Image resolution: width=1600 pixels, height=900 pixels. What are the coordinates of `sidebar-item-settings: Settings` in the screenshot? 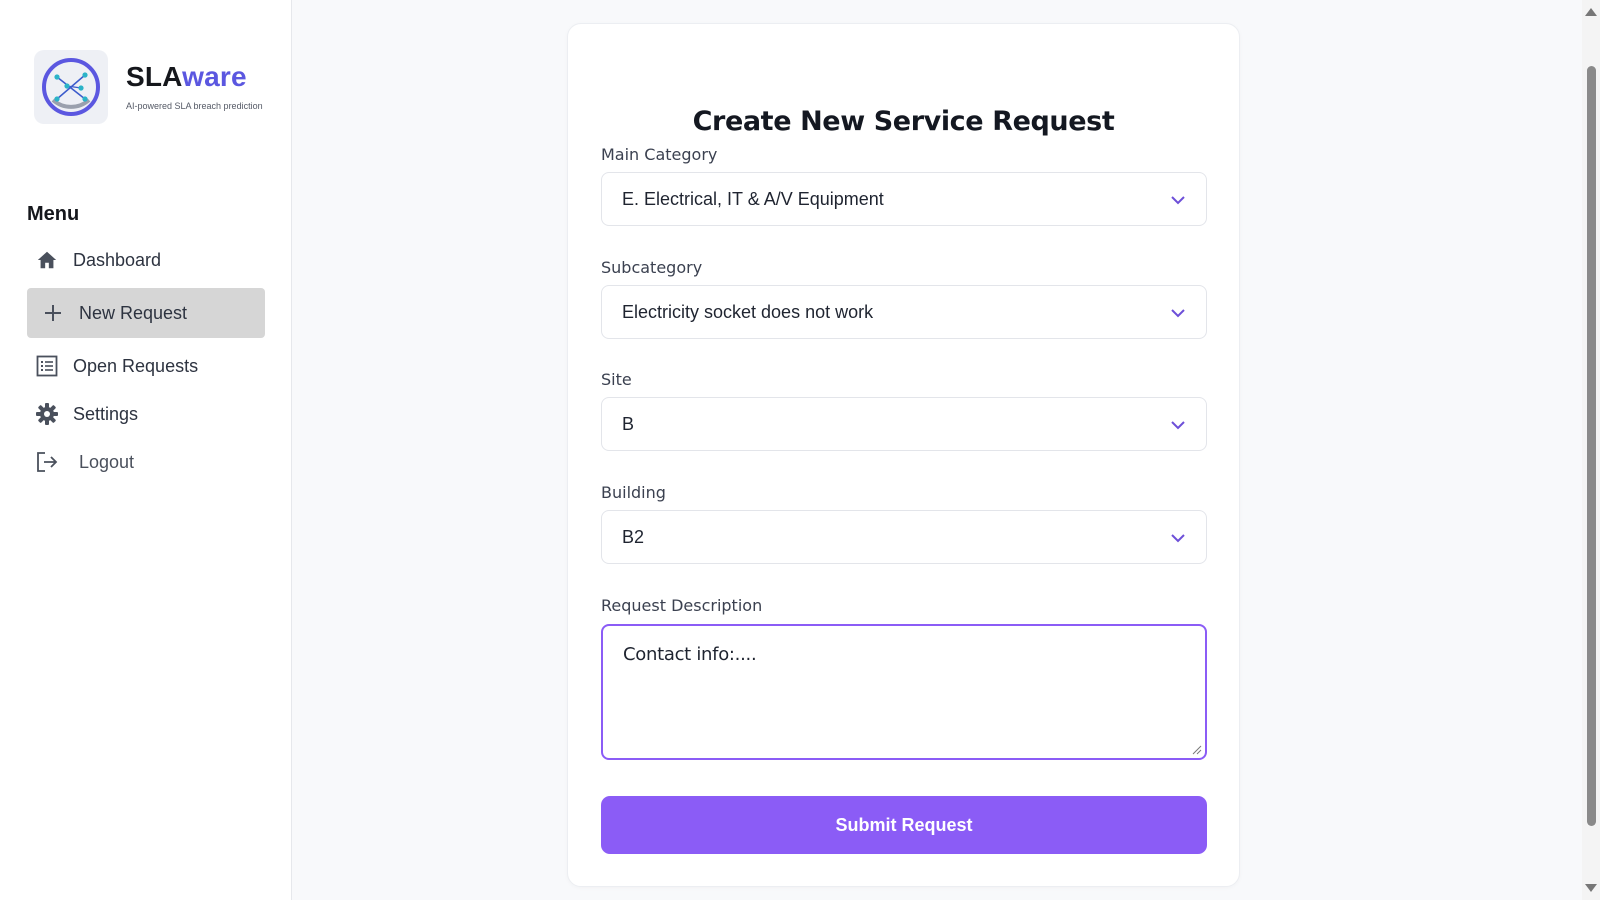 It's located at (146, 414).